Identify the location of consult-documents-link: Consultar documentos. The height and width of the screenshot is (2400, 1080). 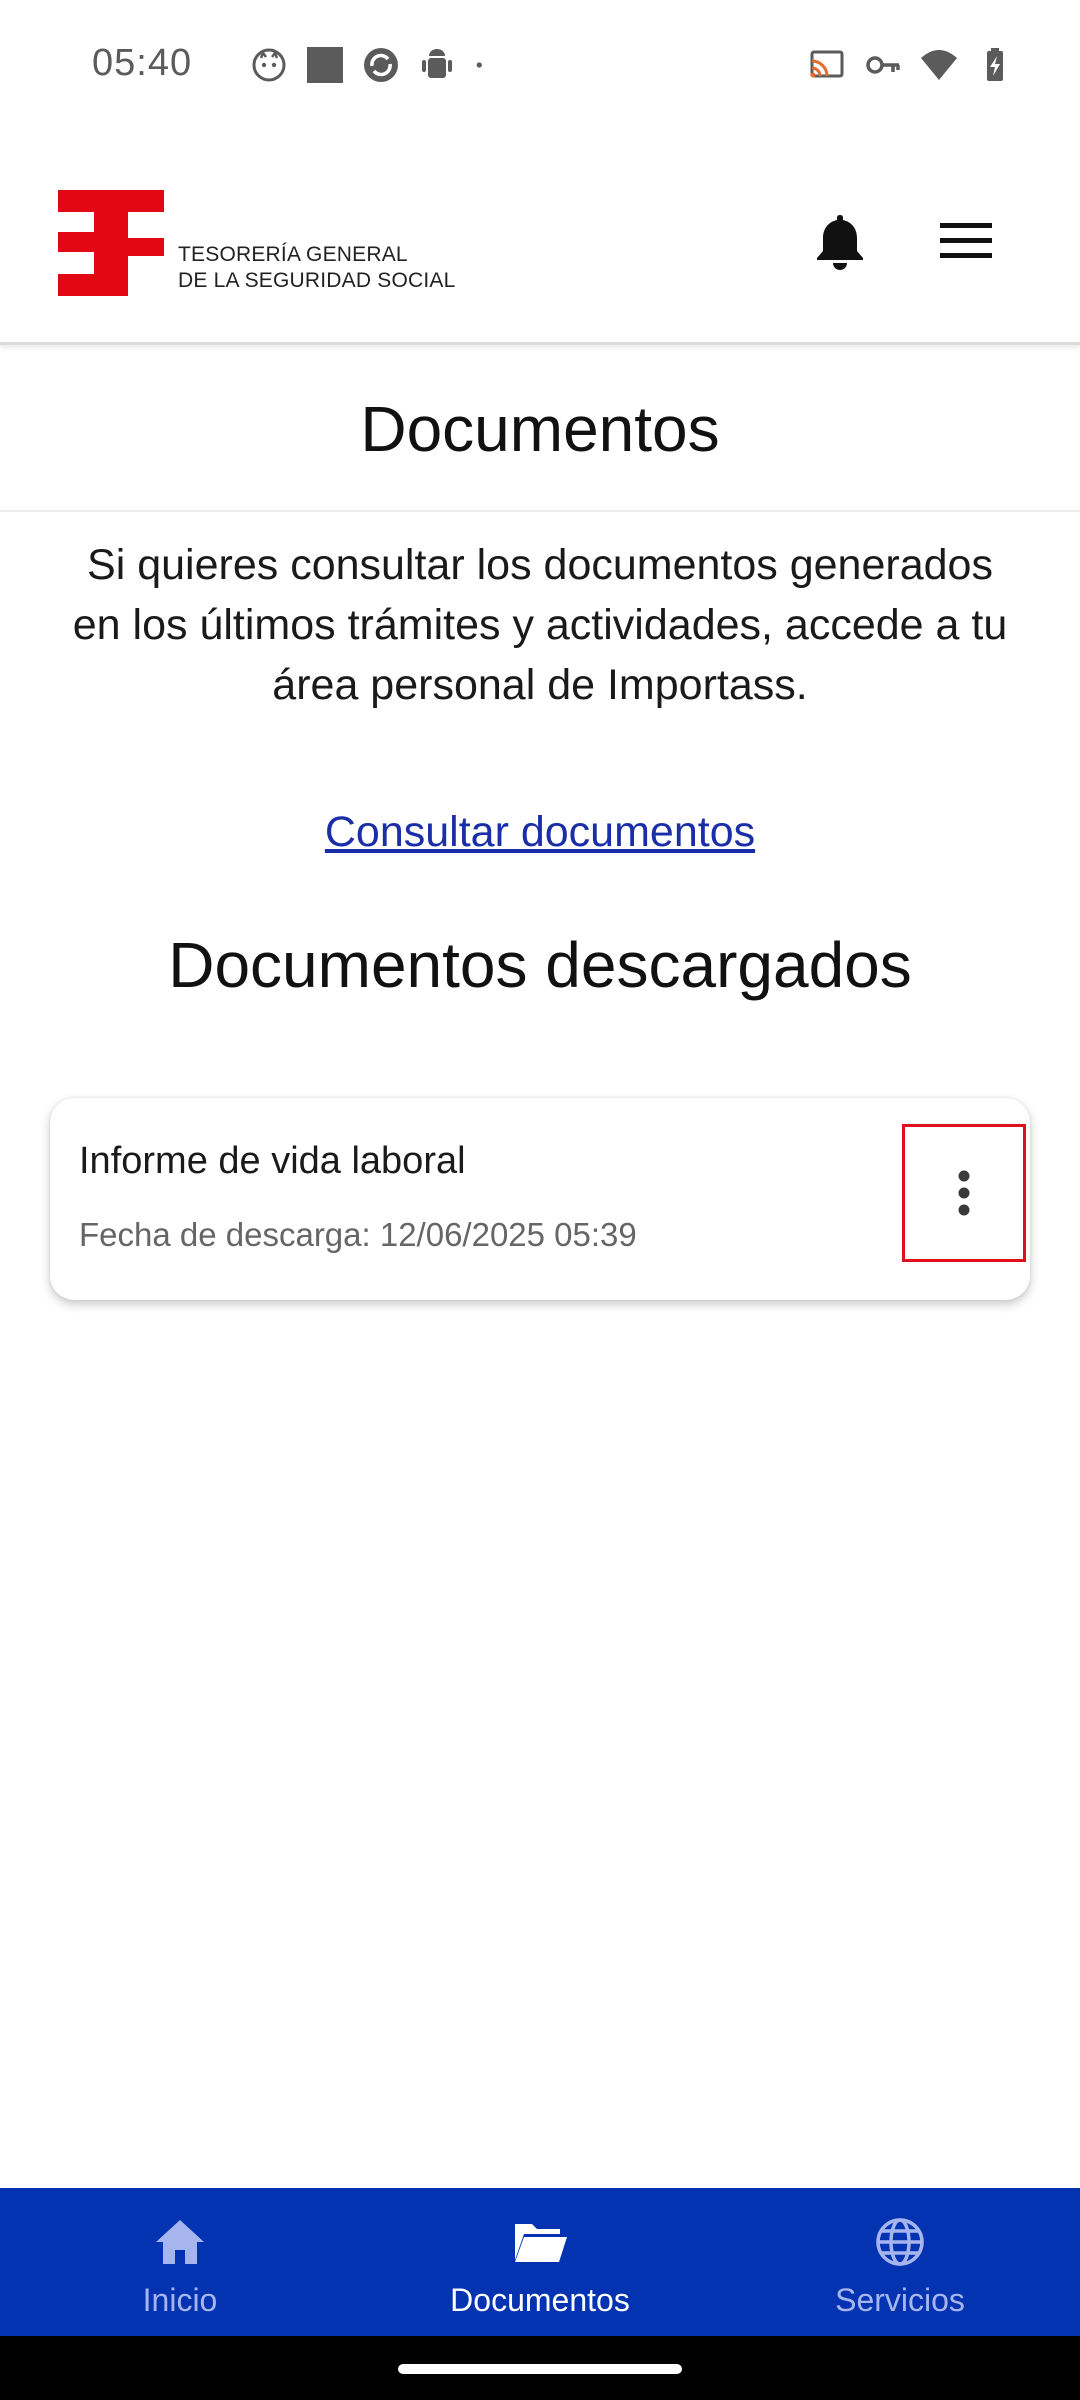
(540, 832).